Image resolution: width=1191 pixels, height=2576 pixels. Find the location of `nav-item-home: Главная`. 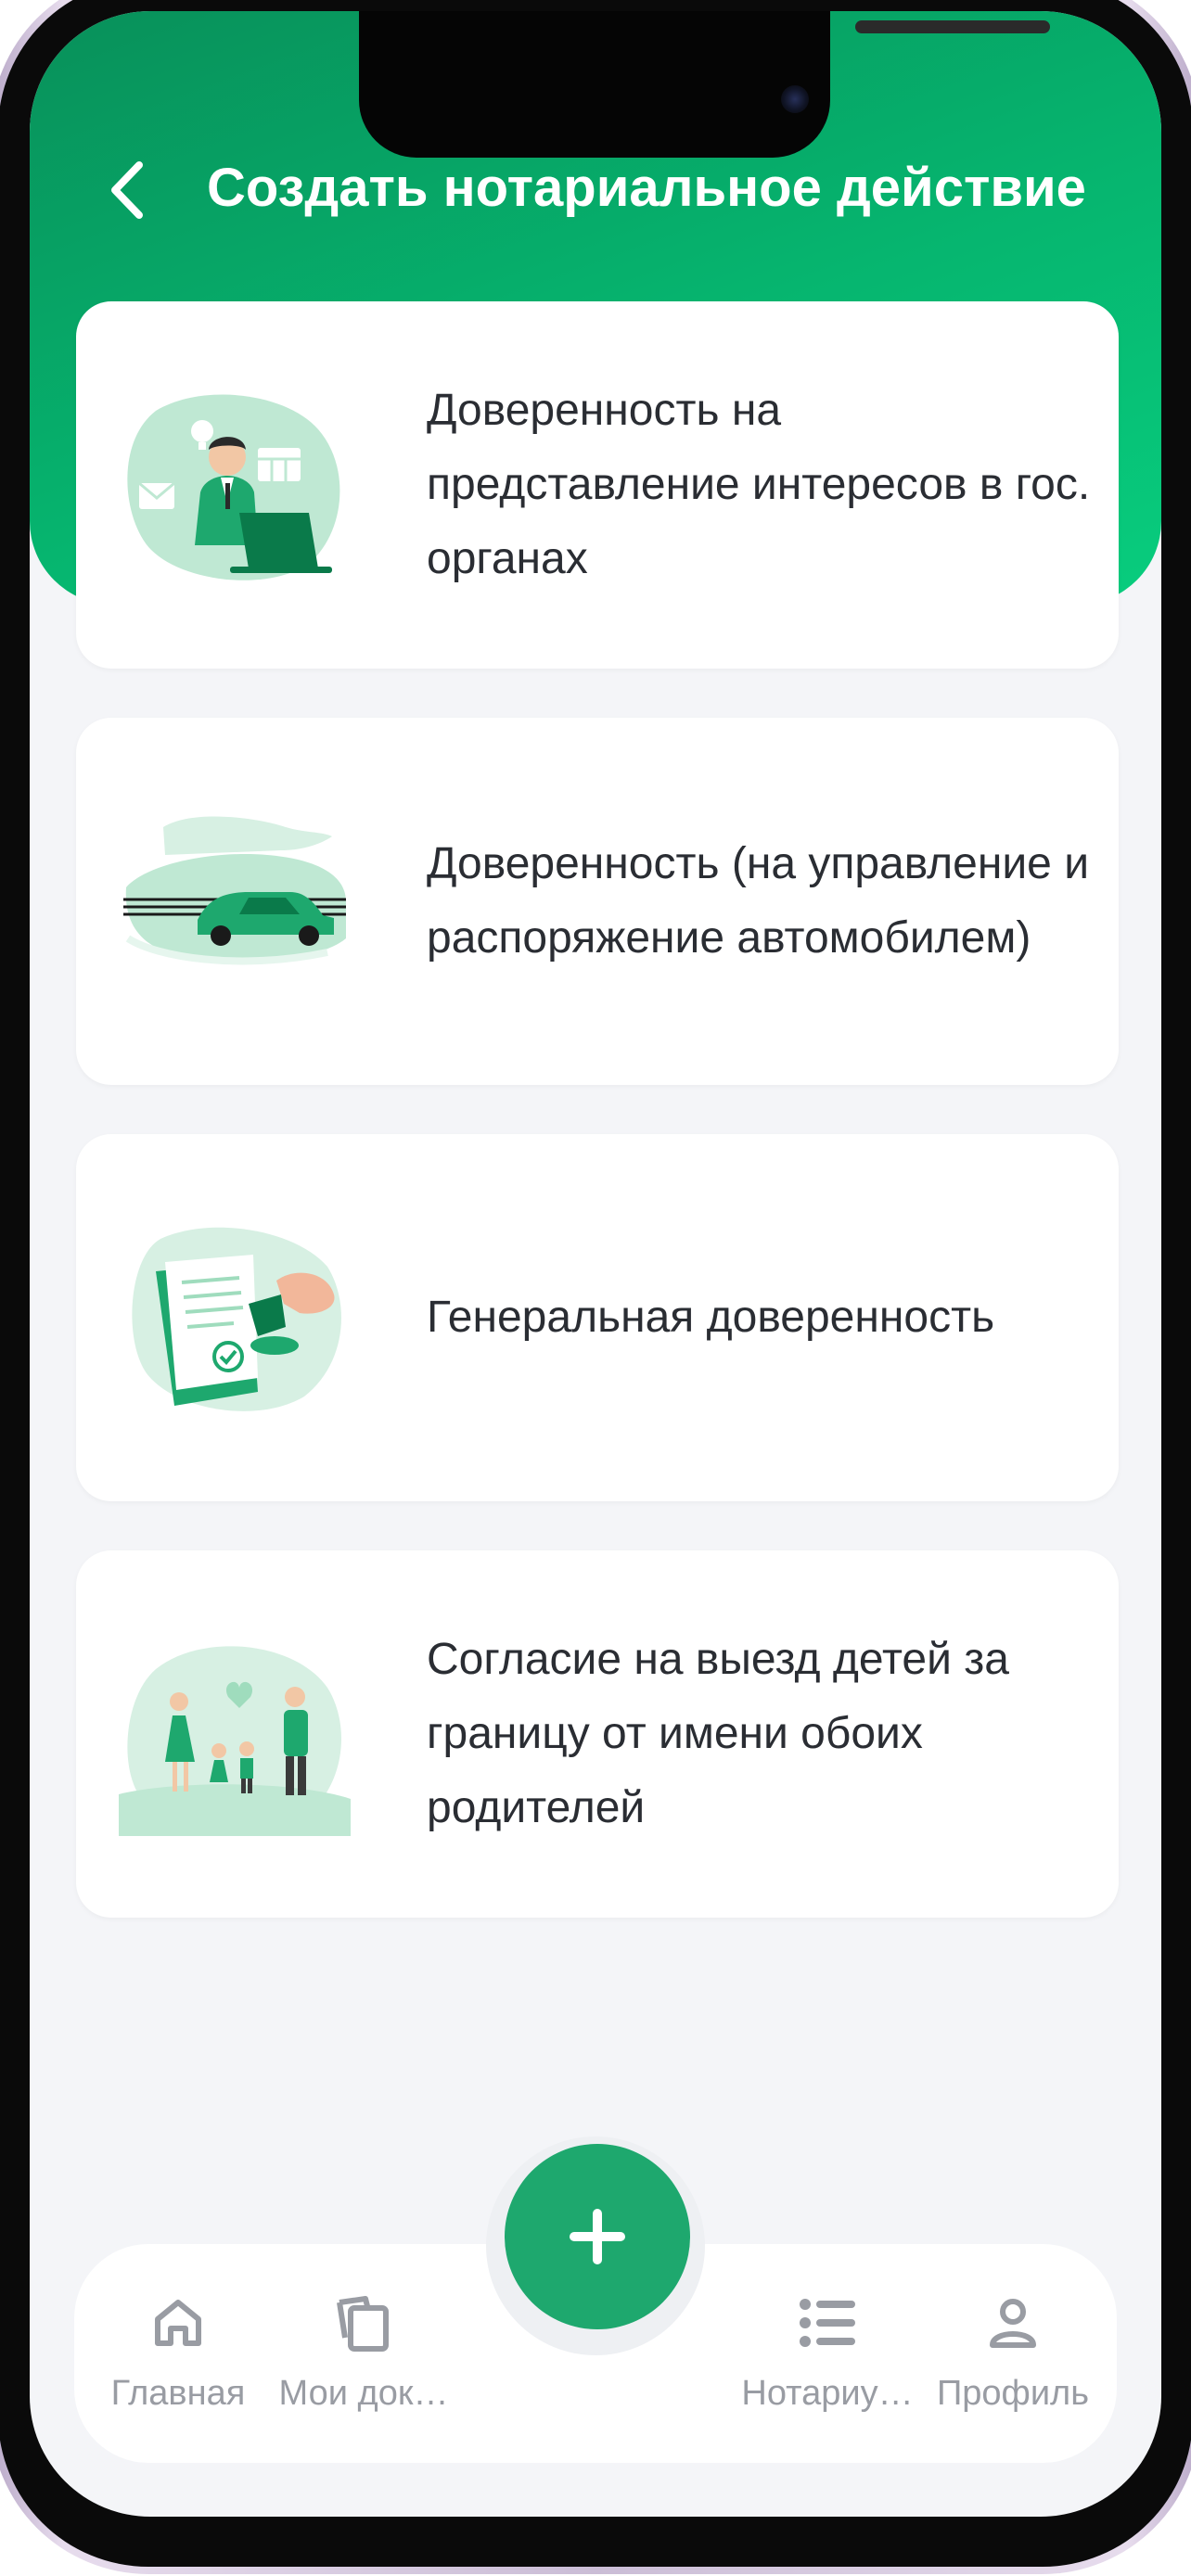

nav-item-home: Главная is located at coordinates (178, 2353).